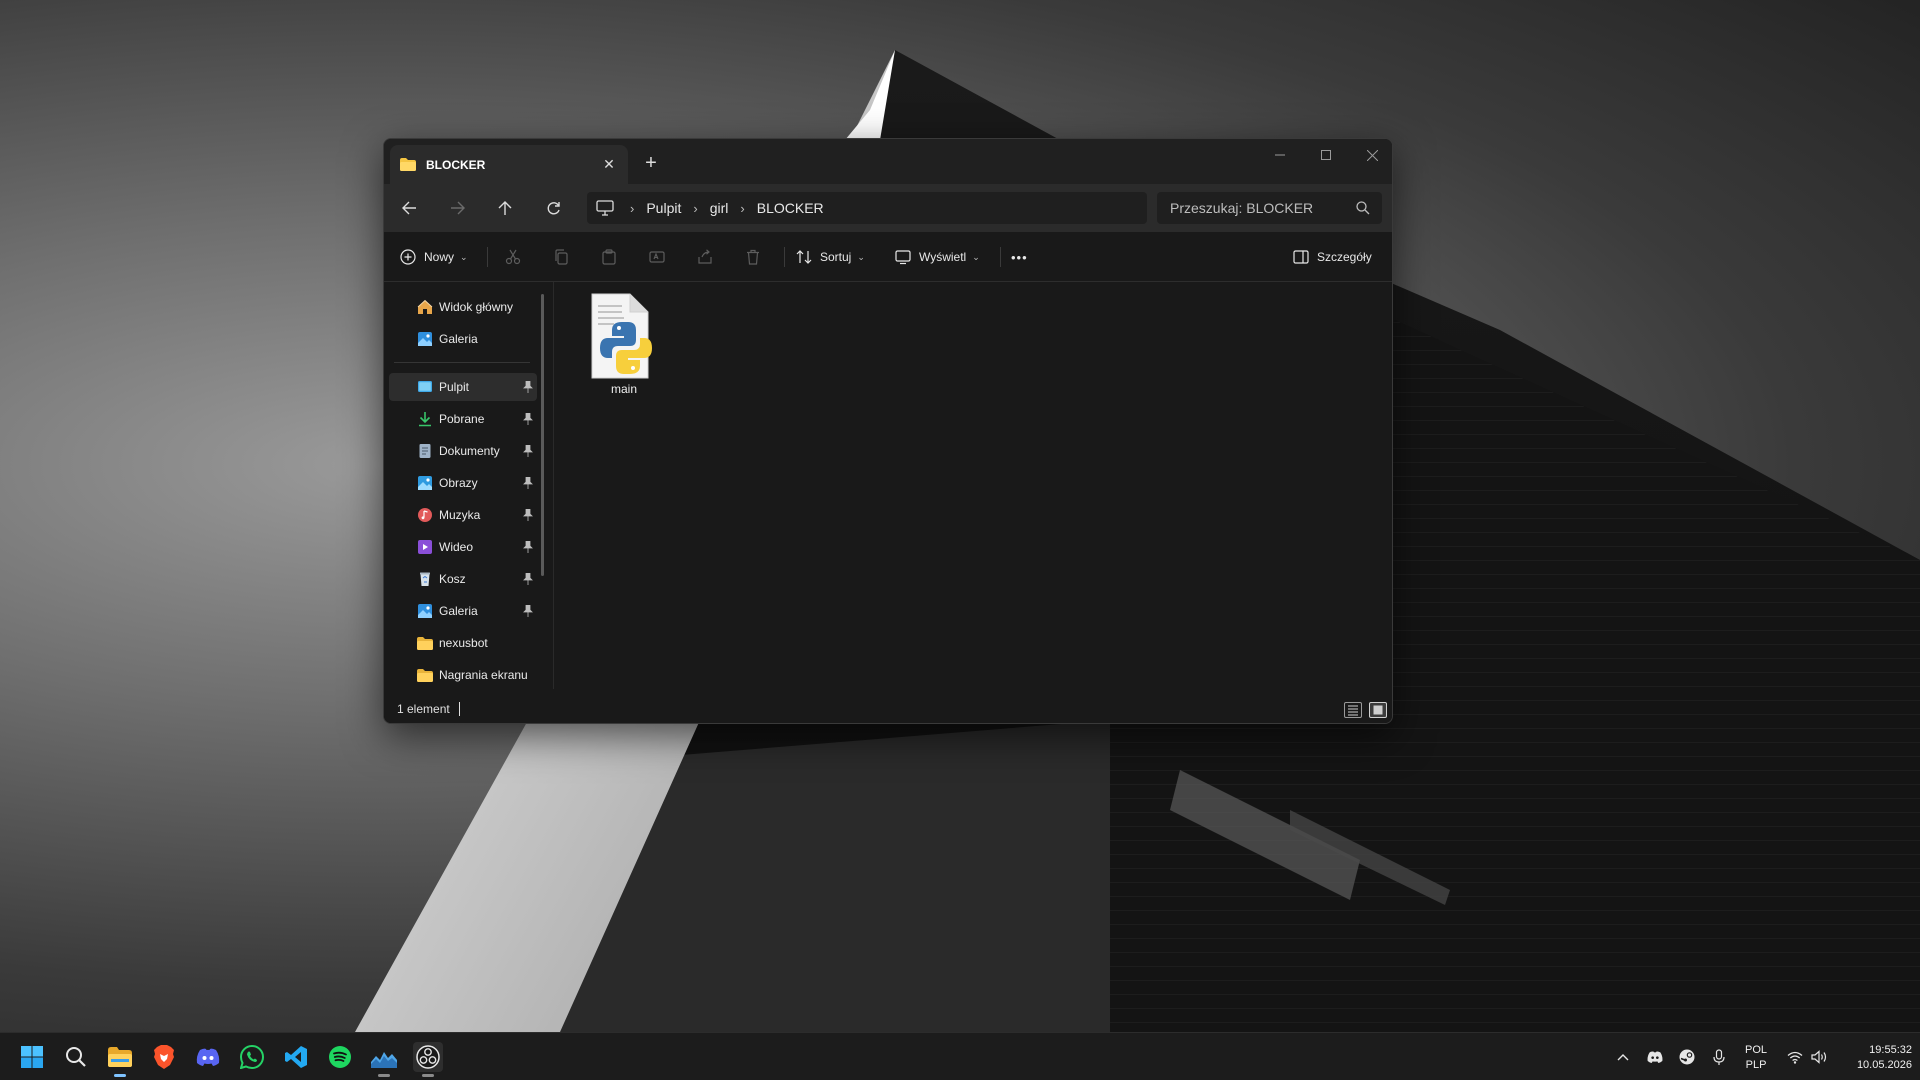  What do you see at coordinates (463, 515) in the screenshot?
I see `sidebar-item-music: Muzyka` at bounding box center [463, 515].